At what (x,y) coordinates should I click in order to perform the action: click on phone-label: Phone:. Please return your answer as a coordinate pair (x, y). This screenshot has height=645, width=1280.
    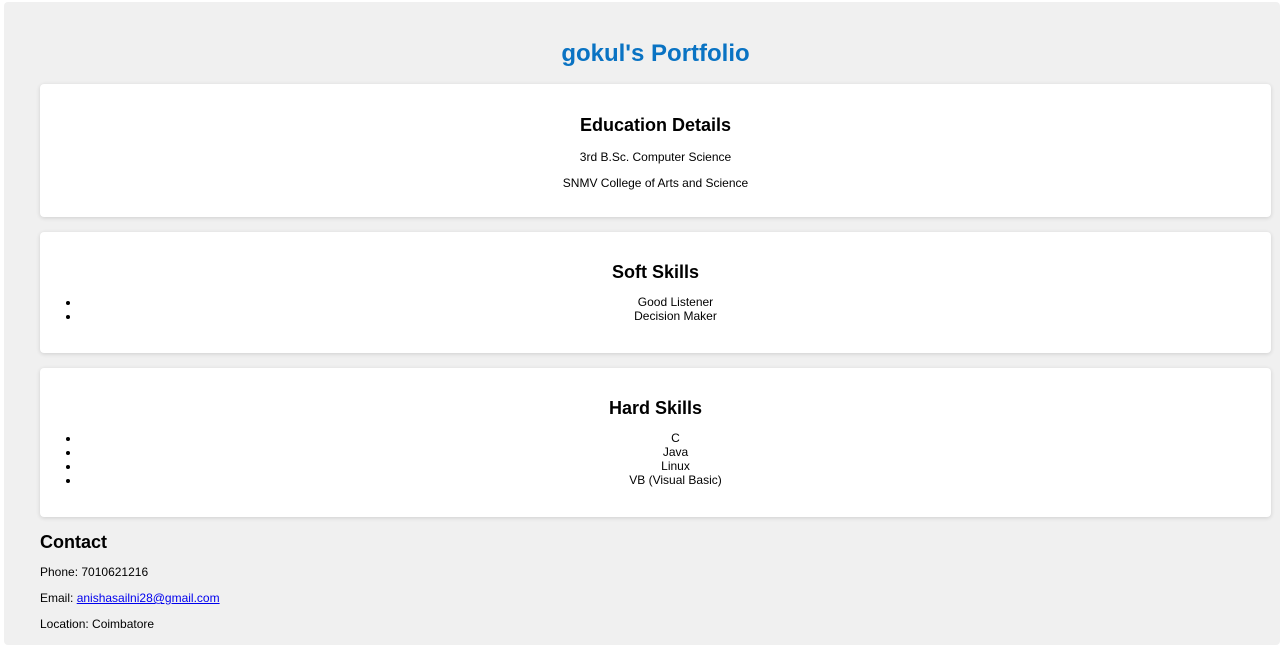
    Looking at the image, I should click on (61, 572).